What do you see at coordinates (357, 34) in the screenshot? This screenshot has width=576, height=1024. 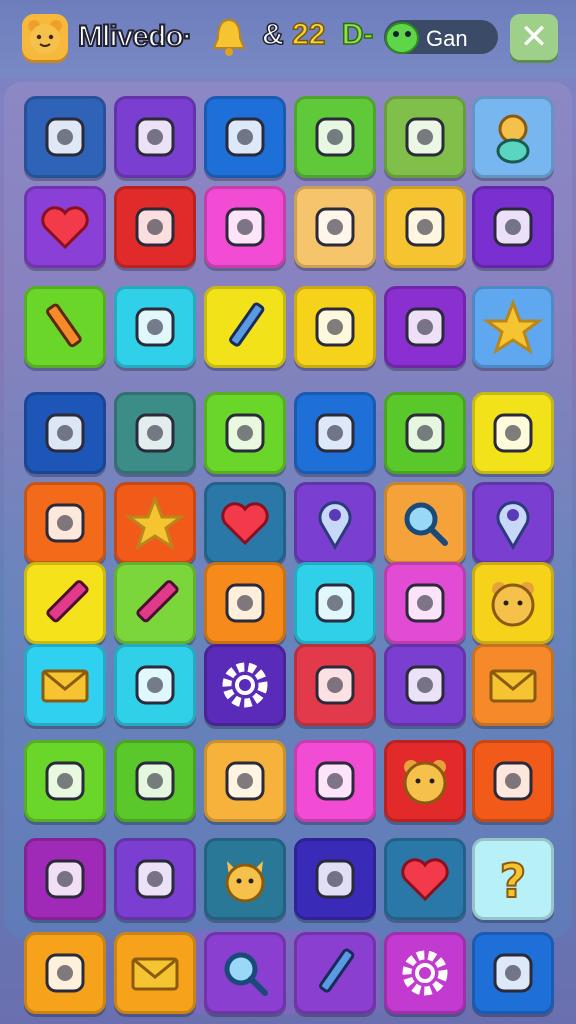 I see `score-suffix: D-` at bounding box center [357, 34].